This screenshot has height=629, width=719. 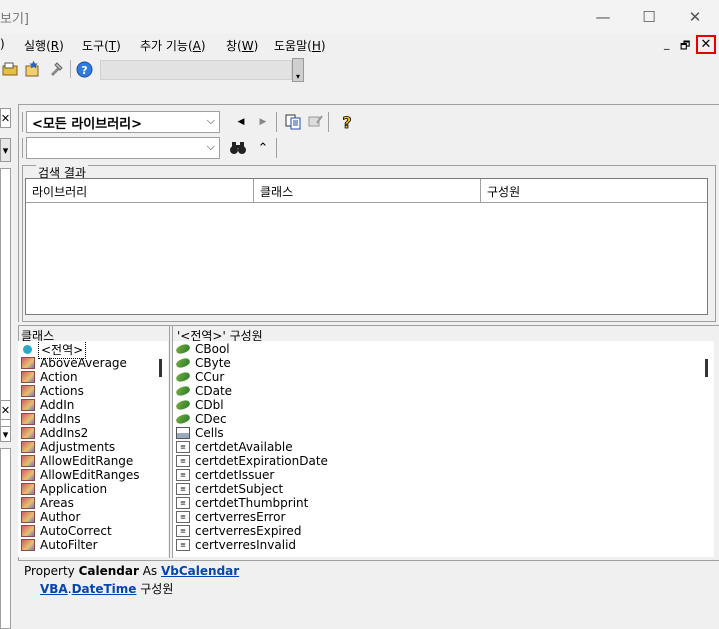 I want to click on member-name: certdetIssuer, so click(x=235, y=475).